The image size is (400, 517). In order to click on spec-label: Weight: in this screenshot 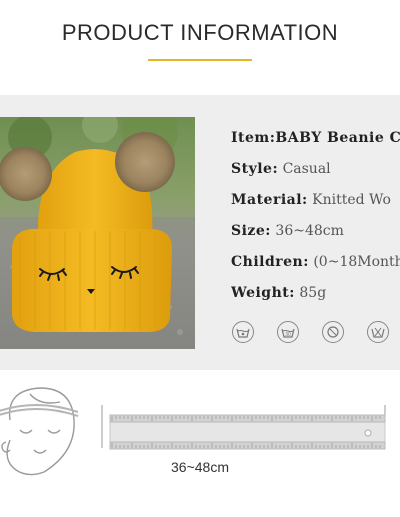, I will do `click(263, 293)`.